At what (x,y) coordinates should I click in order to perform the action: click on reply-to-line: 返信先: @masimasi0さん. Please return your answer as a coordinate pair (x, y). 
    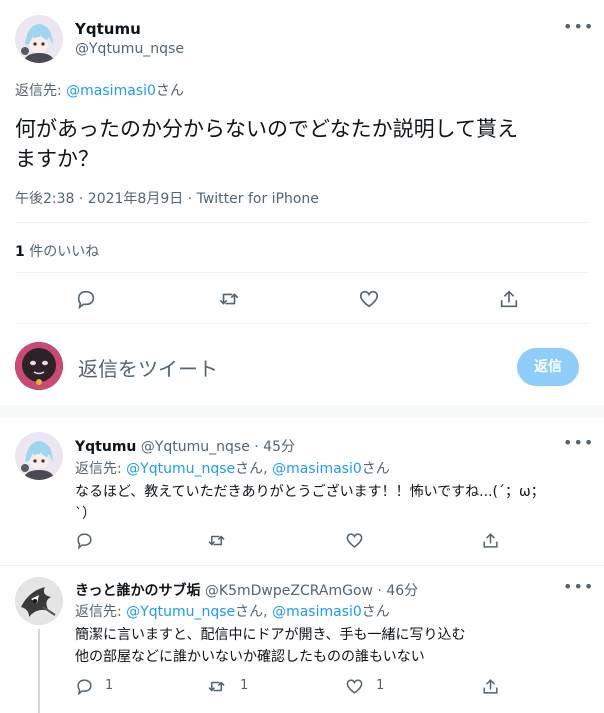
    Looking at the image, I should click on (99, 90).